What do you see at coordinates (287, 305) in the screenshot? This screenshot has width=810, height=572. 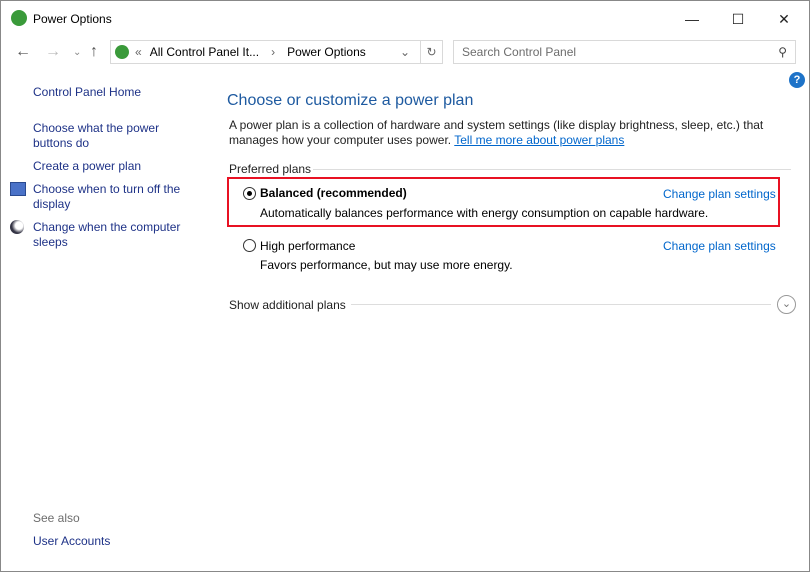 I see `show-additional-plans: Show additional plans` at bounding box center [287, 305].